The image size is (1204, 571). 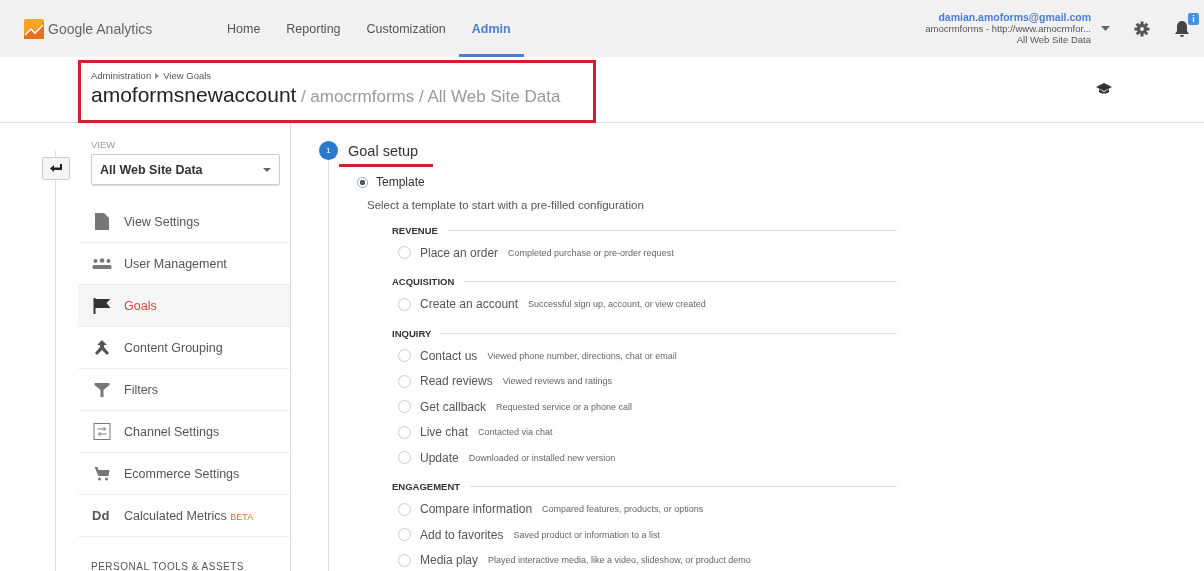 I want to click on analytics-logo-icon, so click(x=34, y=28).